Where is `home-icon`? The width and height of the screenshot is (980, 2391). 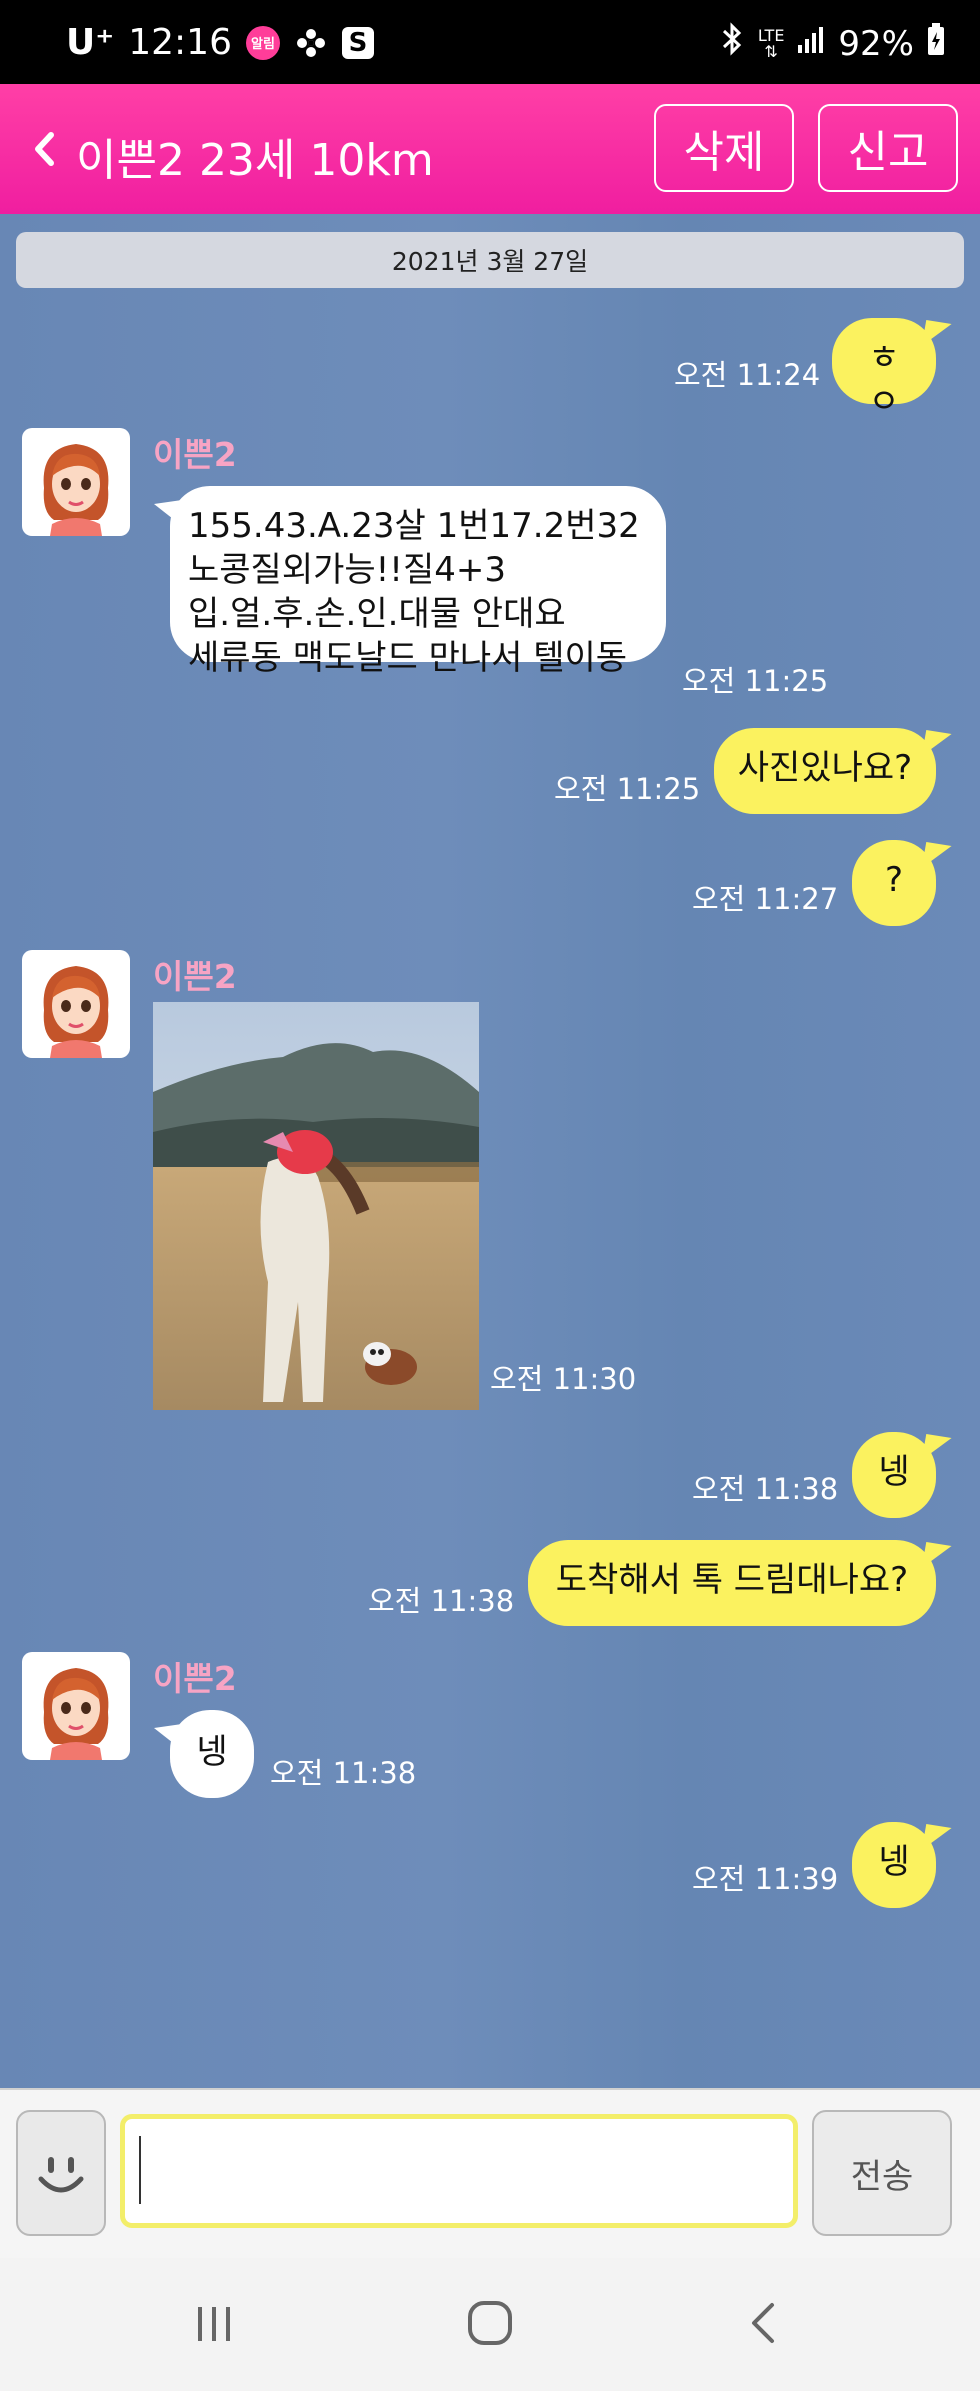 home-icon is located at coordinates (490, 2323).